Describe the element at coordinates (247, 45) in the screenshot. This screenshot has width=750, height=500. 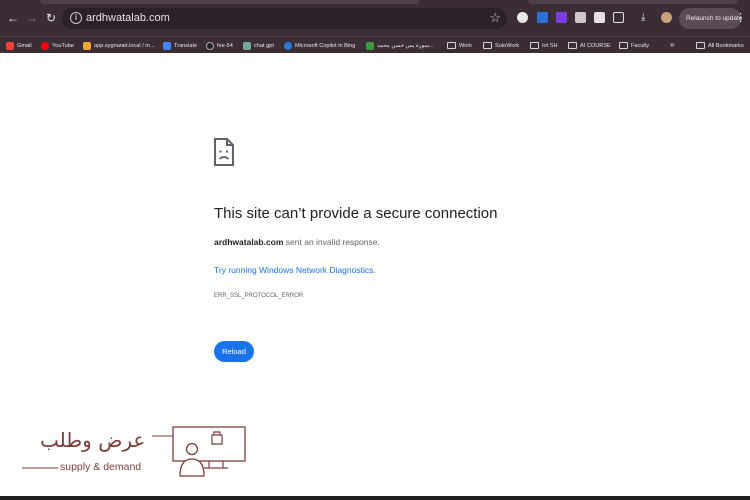
I see `chatgpt-icon` at that location.